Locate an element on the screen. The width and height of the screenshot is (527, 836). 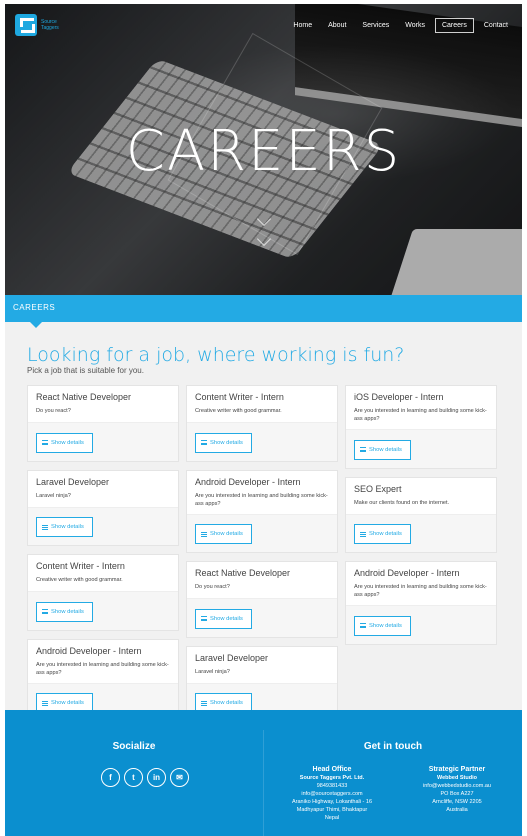
strip-arrow is located at coordinates (36, 324).